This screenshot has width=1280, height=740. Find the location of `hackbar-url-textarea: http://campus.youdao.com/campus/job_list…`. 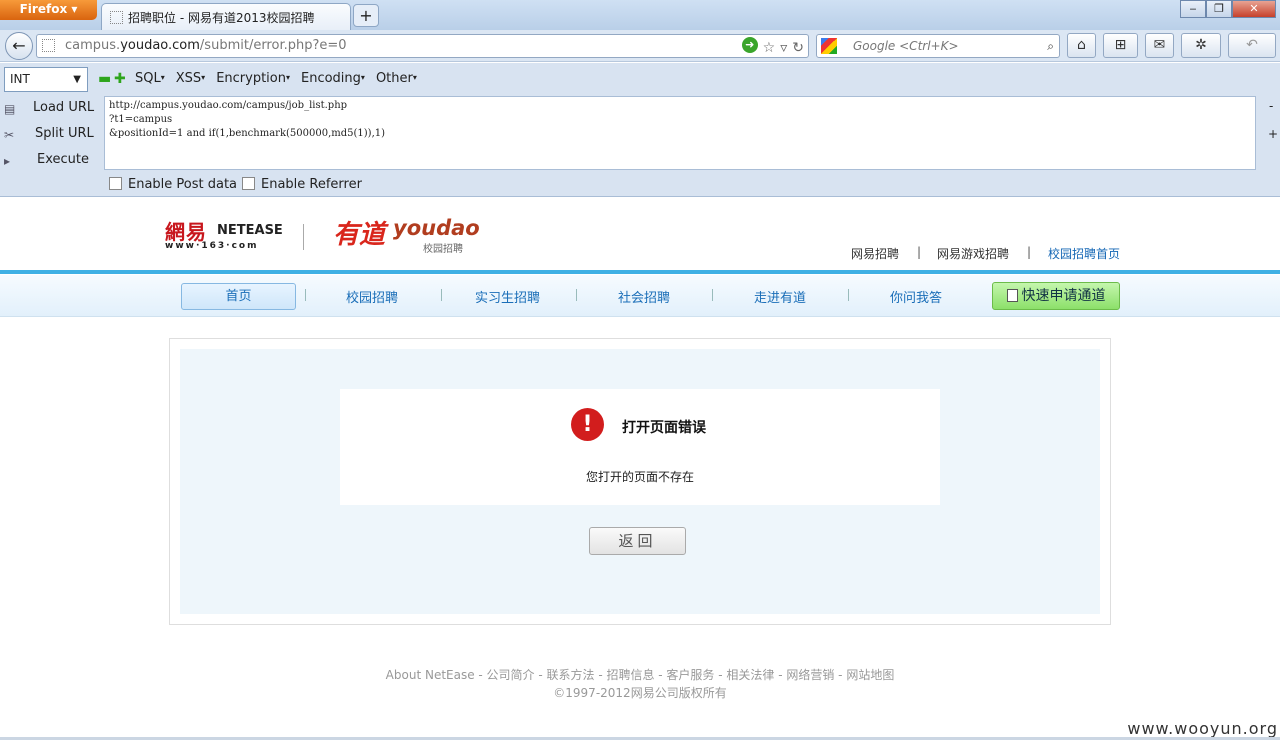

hackbar-url-textarea: http://campus.youdao.com/campus/job_list… is located at coordinates (680, 133).